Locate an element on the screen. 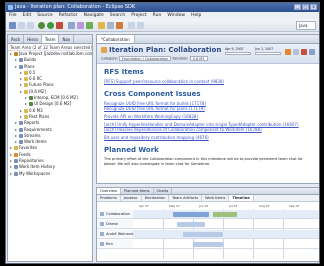 Image resolution: width=324 pixels, height=266 pixels. print-icon is located at coordinates (30, 25).